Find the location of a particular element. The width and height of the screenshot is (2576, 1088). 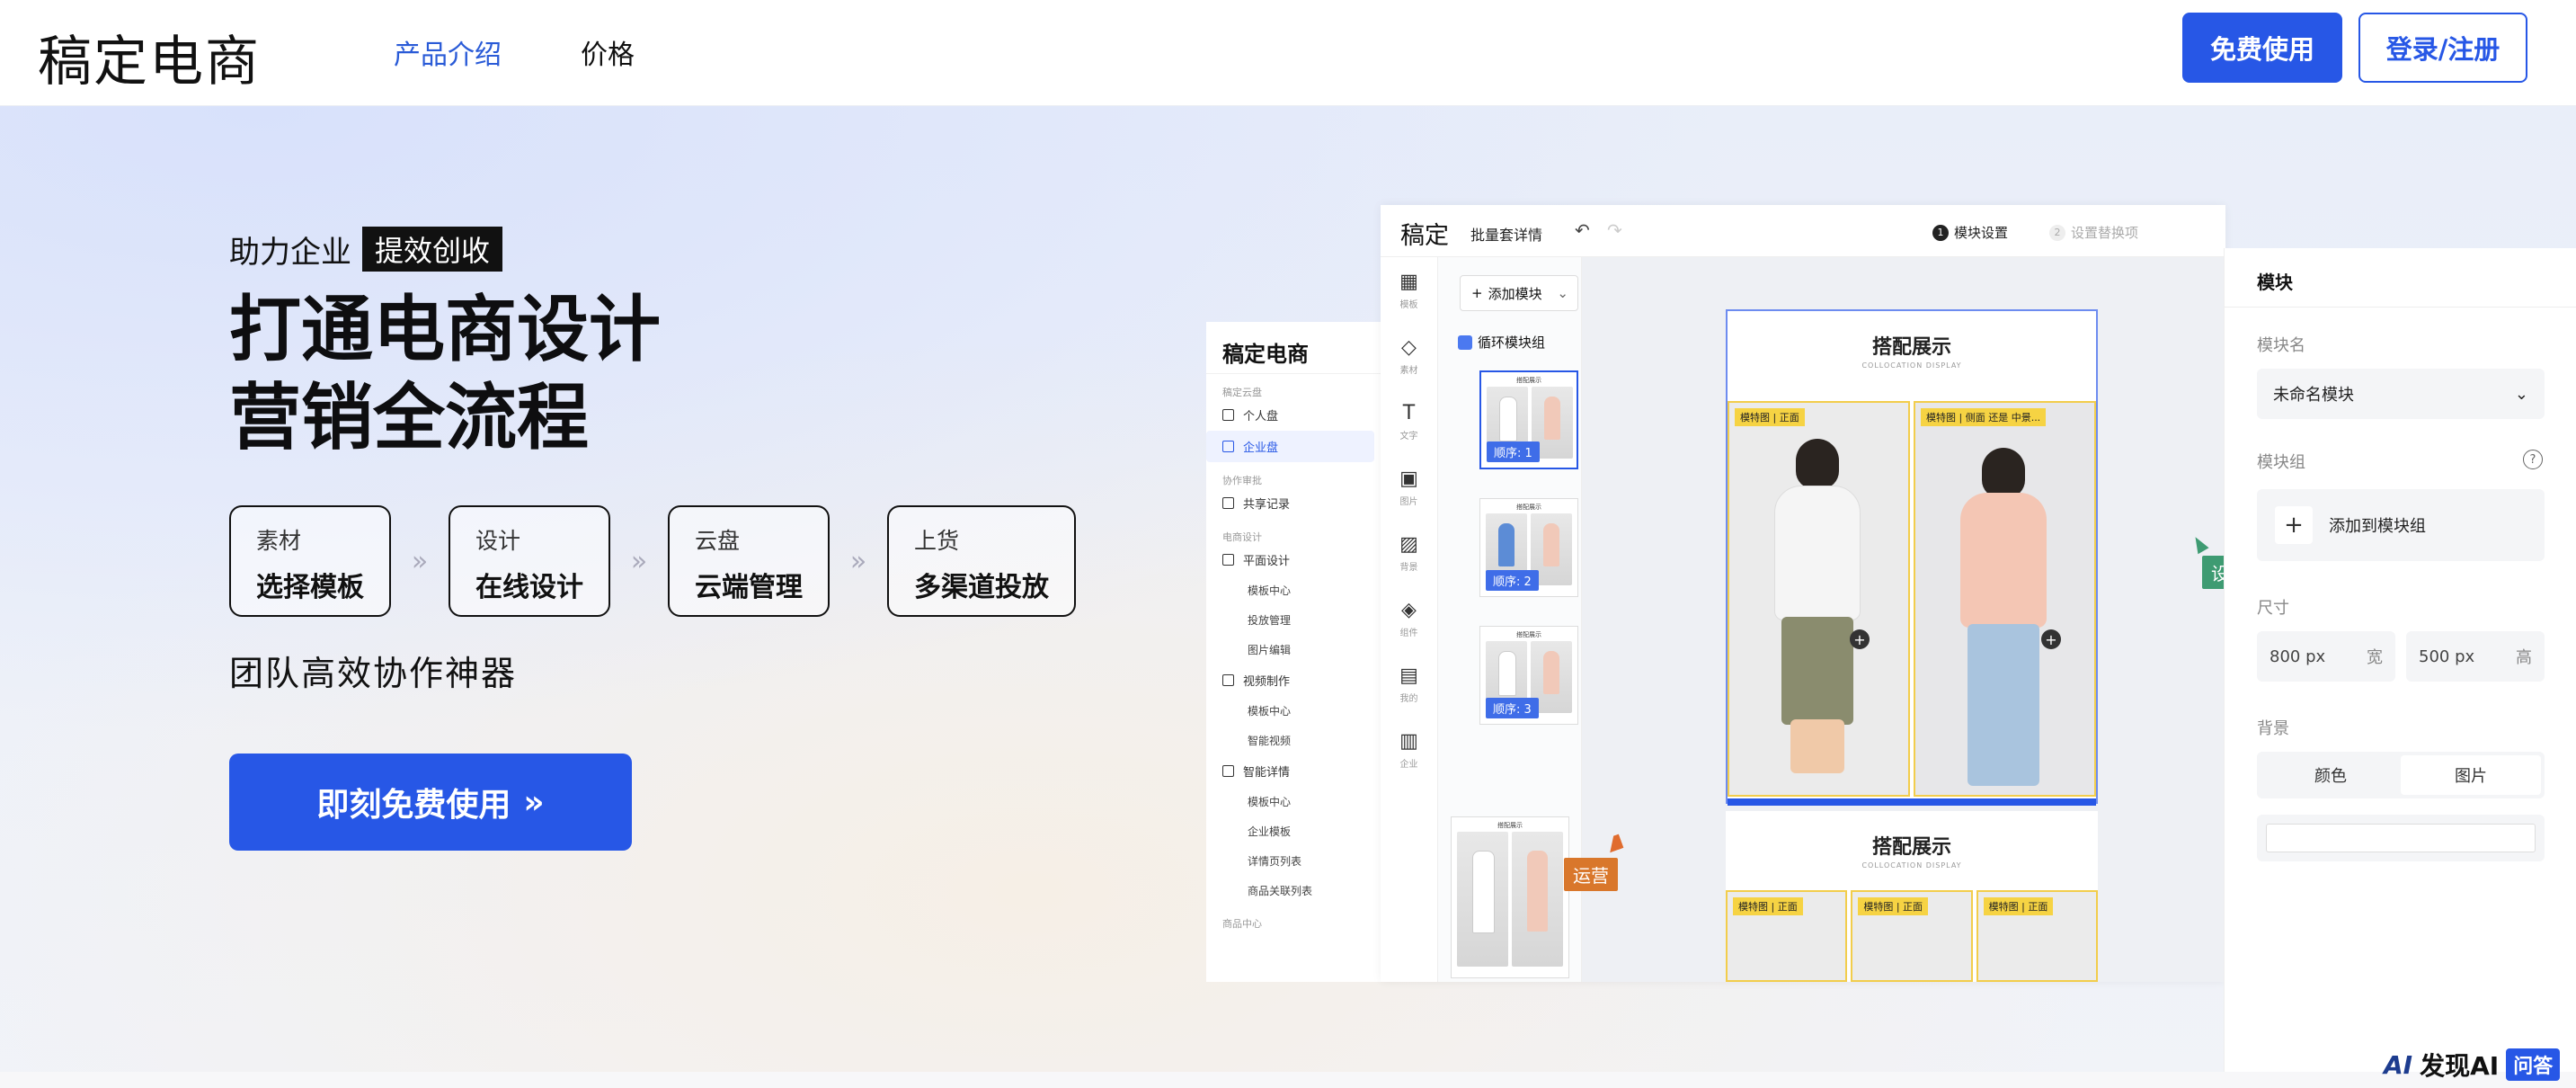

folder-icon is located at coordinates (1228, 415).